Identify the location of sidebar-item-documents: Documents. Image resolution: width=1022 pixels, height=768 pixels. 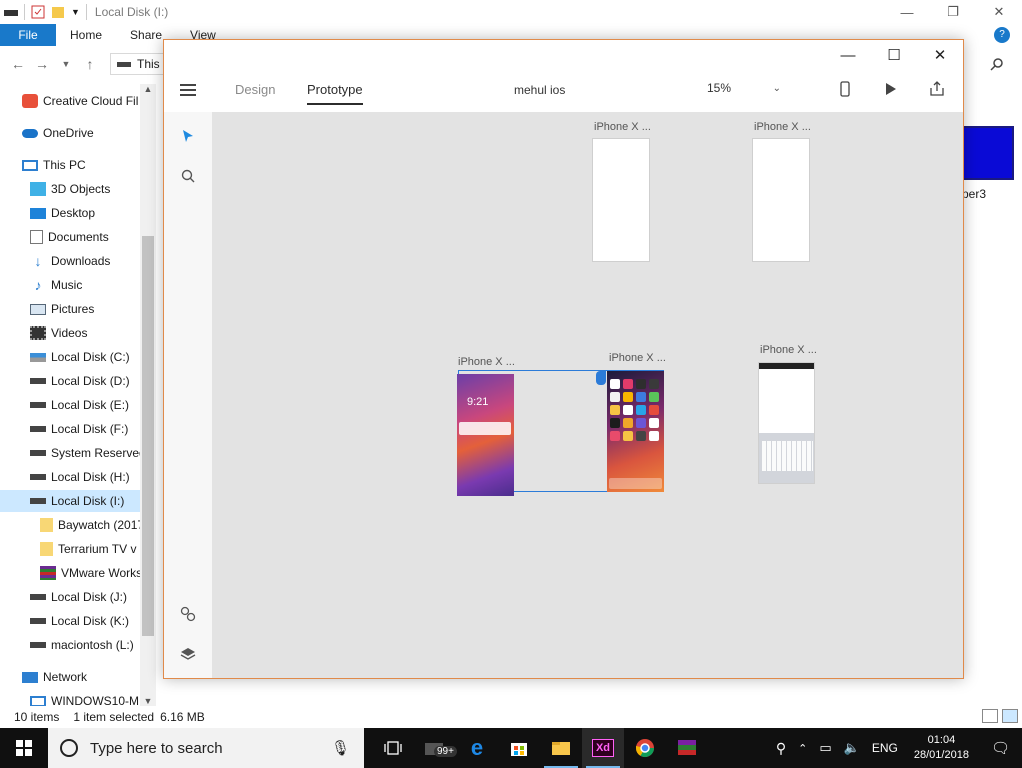
(93, 237).